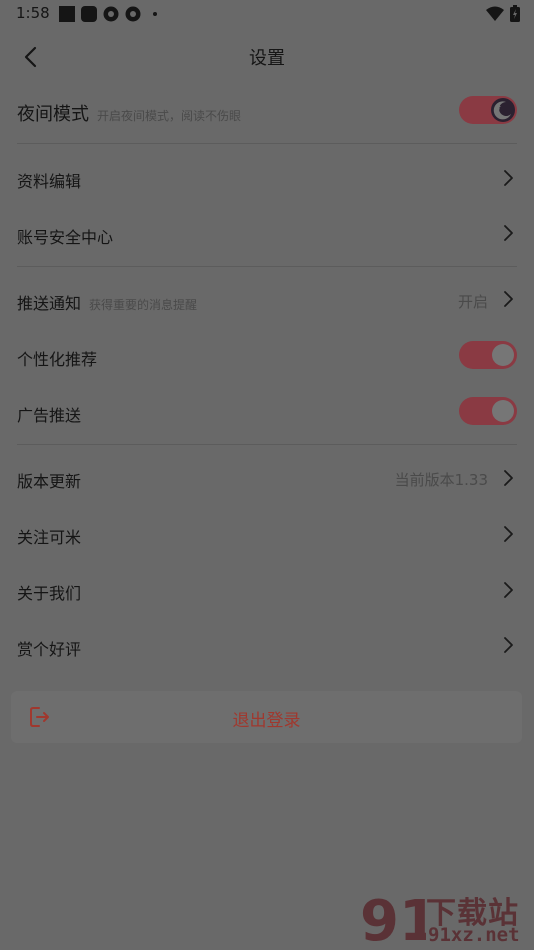 The width and height of the screenshot is (534, 950). Describe the element at coordinates (267, 534) in the screenshot. I see `follow-kemi-row: 关注可米` at that location.